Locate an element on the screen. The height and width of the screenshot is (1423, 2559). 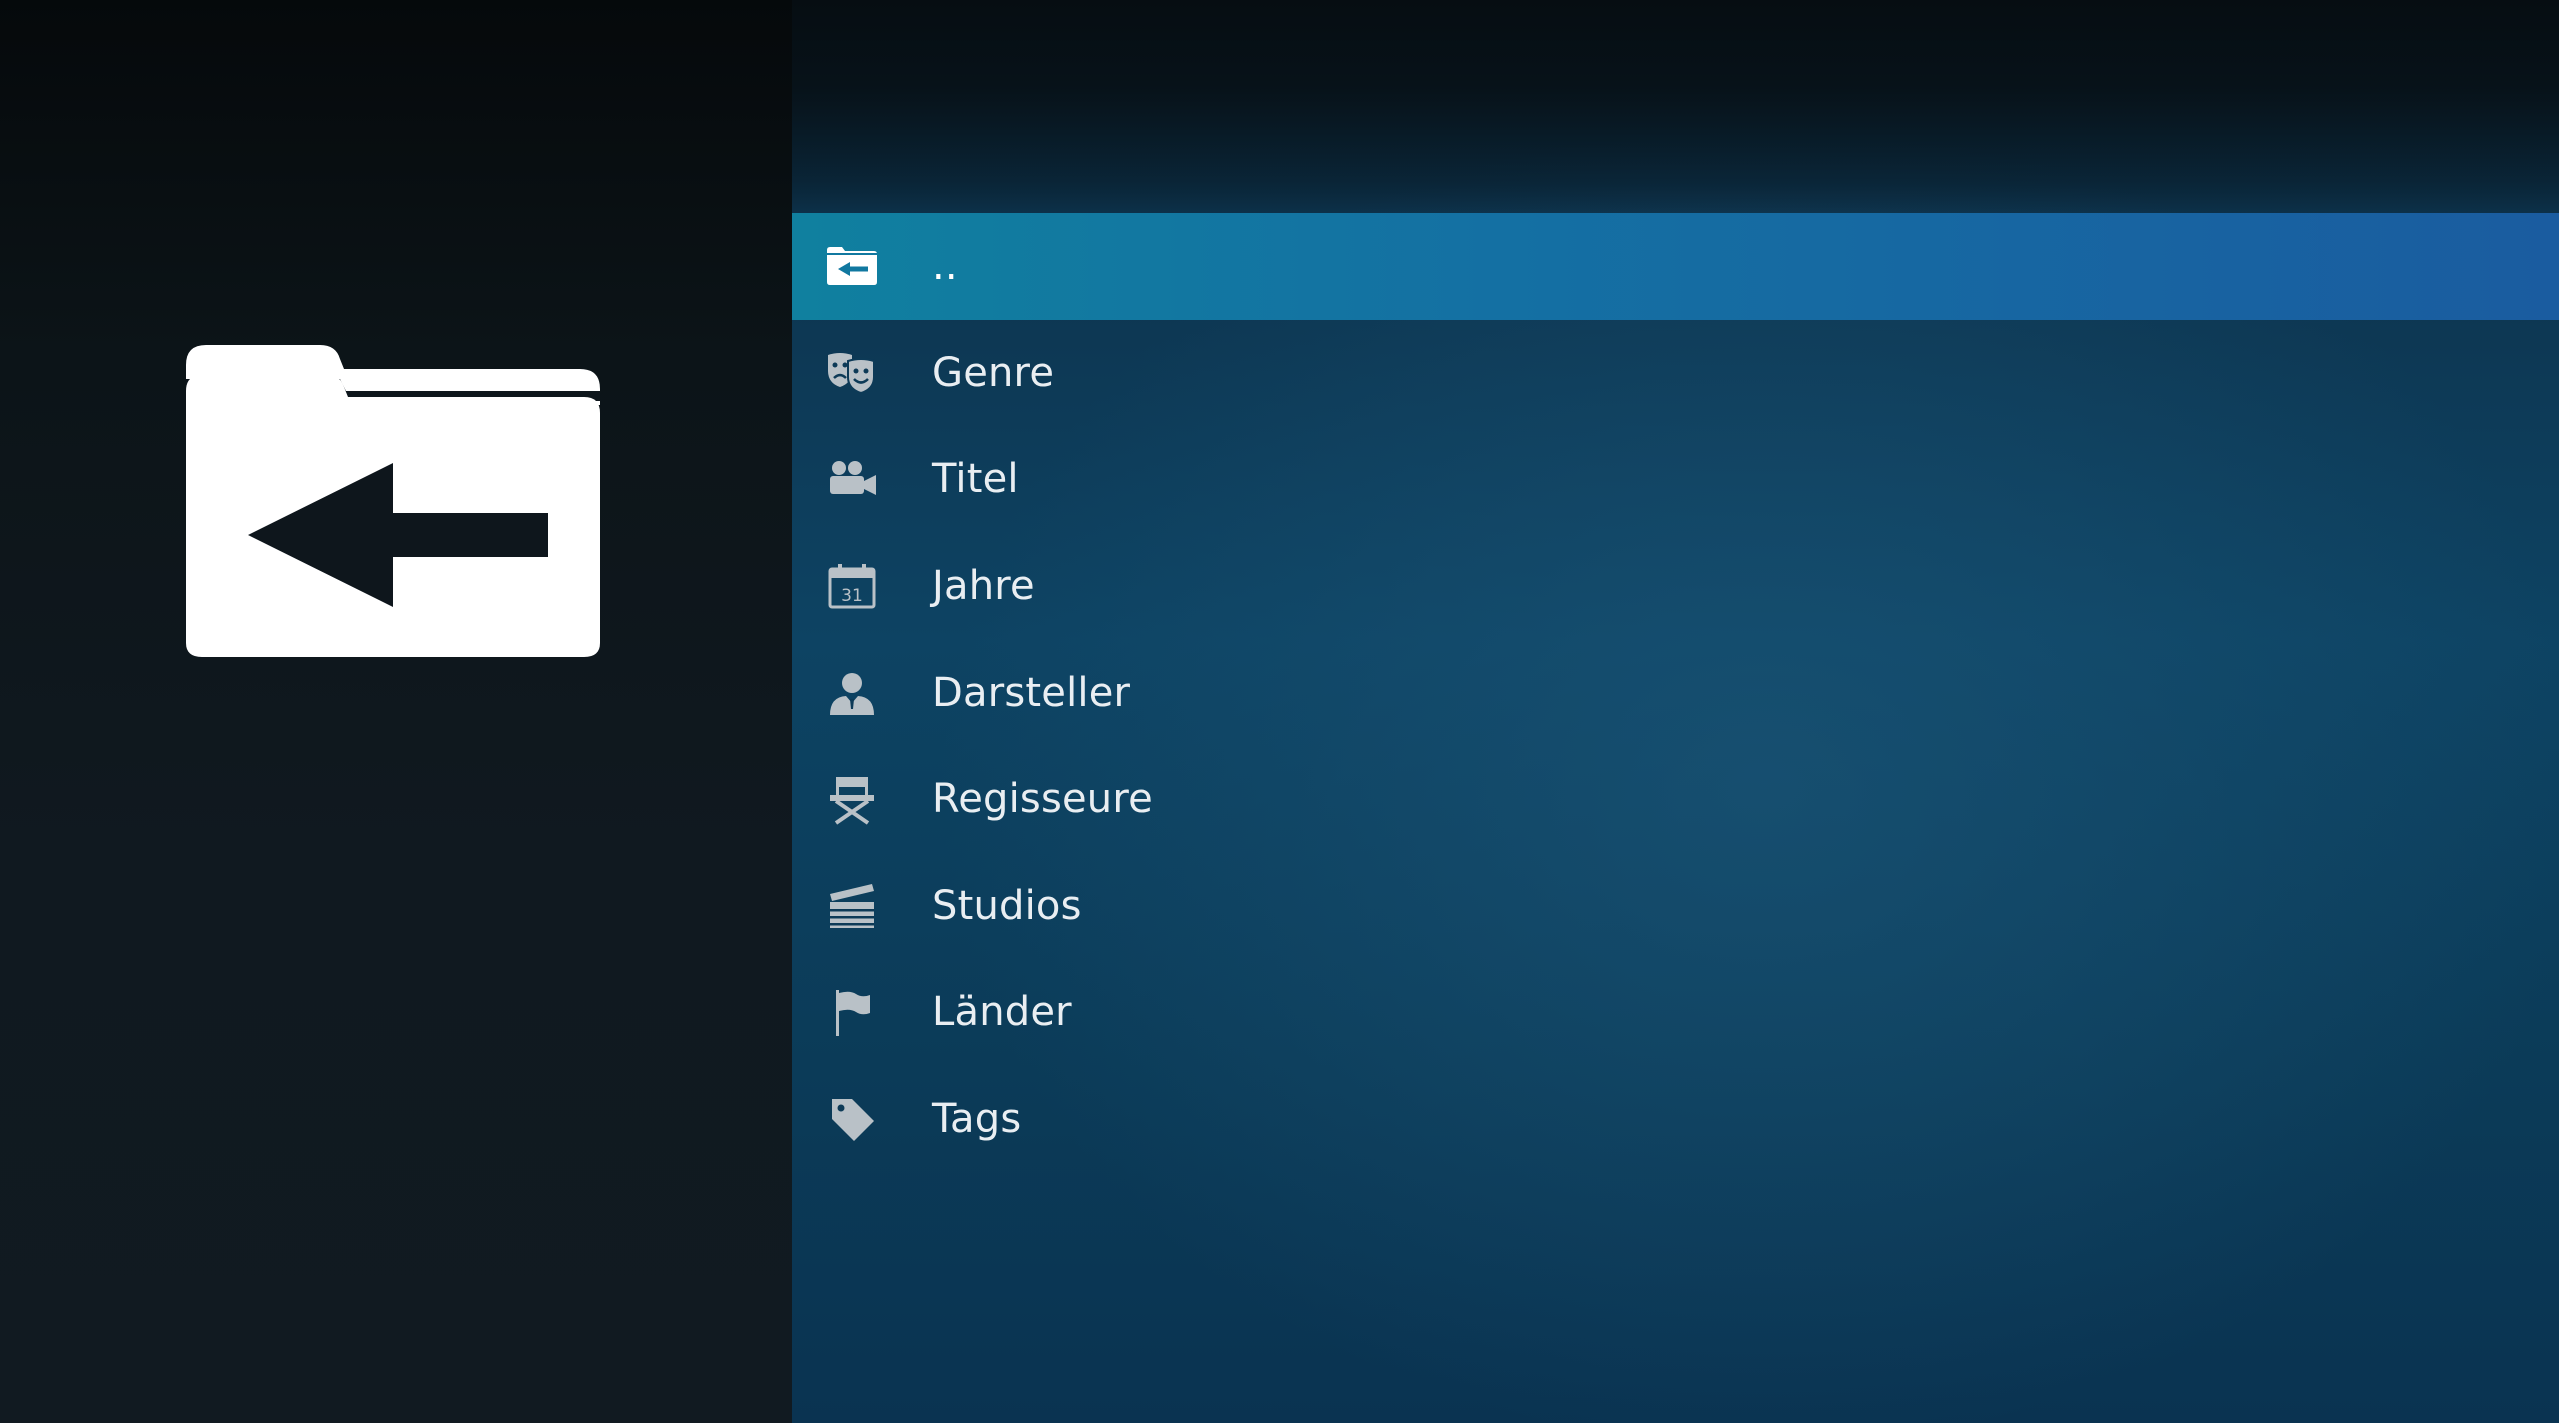
tag-icon is located at coordinates (852, 1119).